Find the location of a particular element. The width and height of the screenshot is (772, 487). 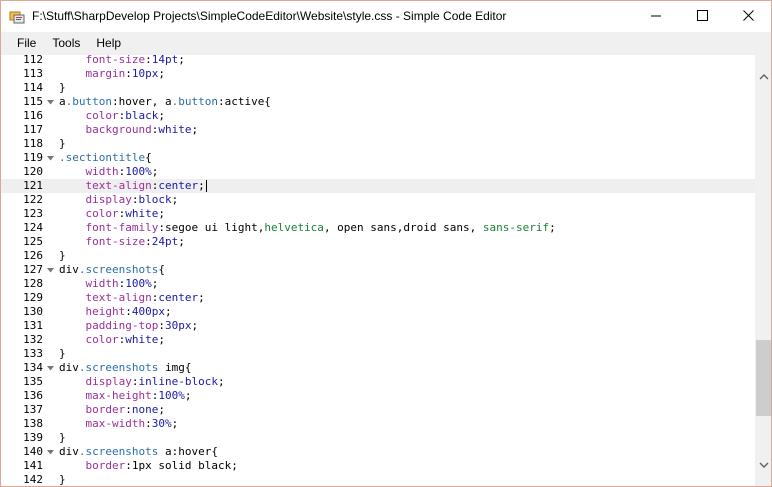

code-line: 128 width:100%; is located at coordinates (378, 284).